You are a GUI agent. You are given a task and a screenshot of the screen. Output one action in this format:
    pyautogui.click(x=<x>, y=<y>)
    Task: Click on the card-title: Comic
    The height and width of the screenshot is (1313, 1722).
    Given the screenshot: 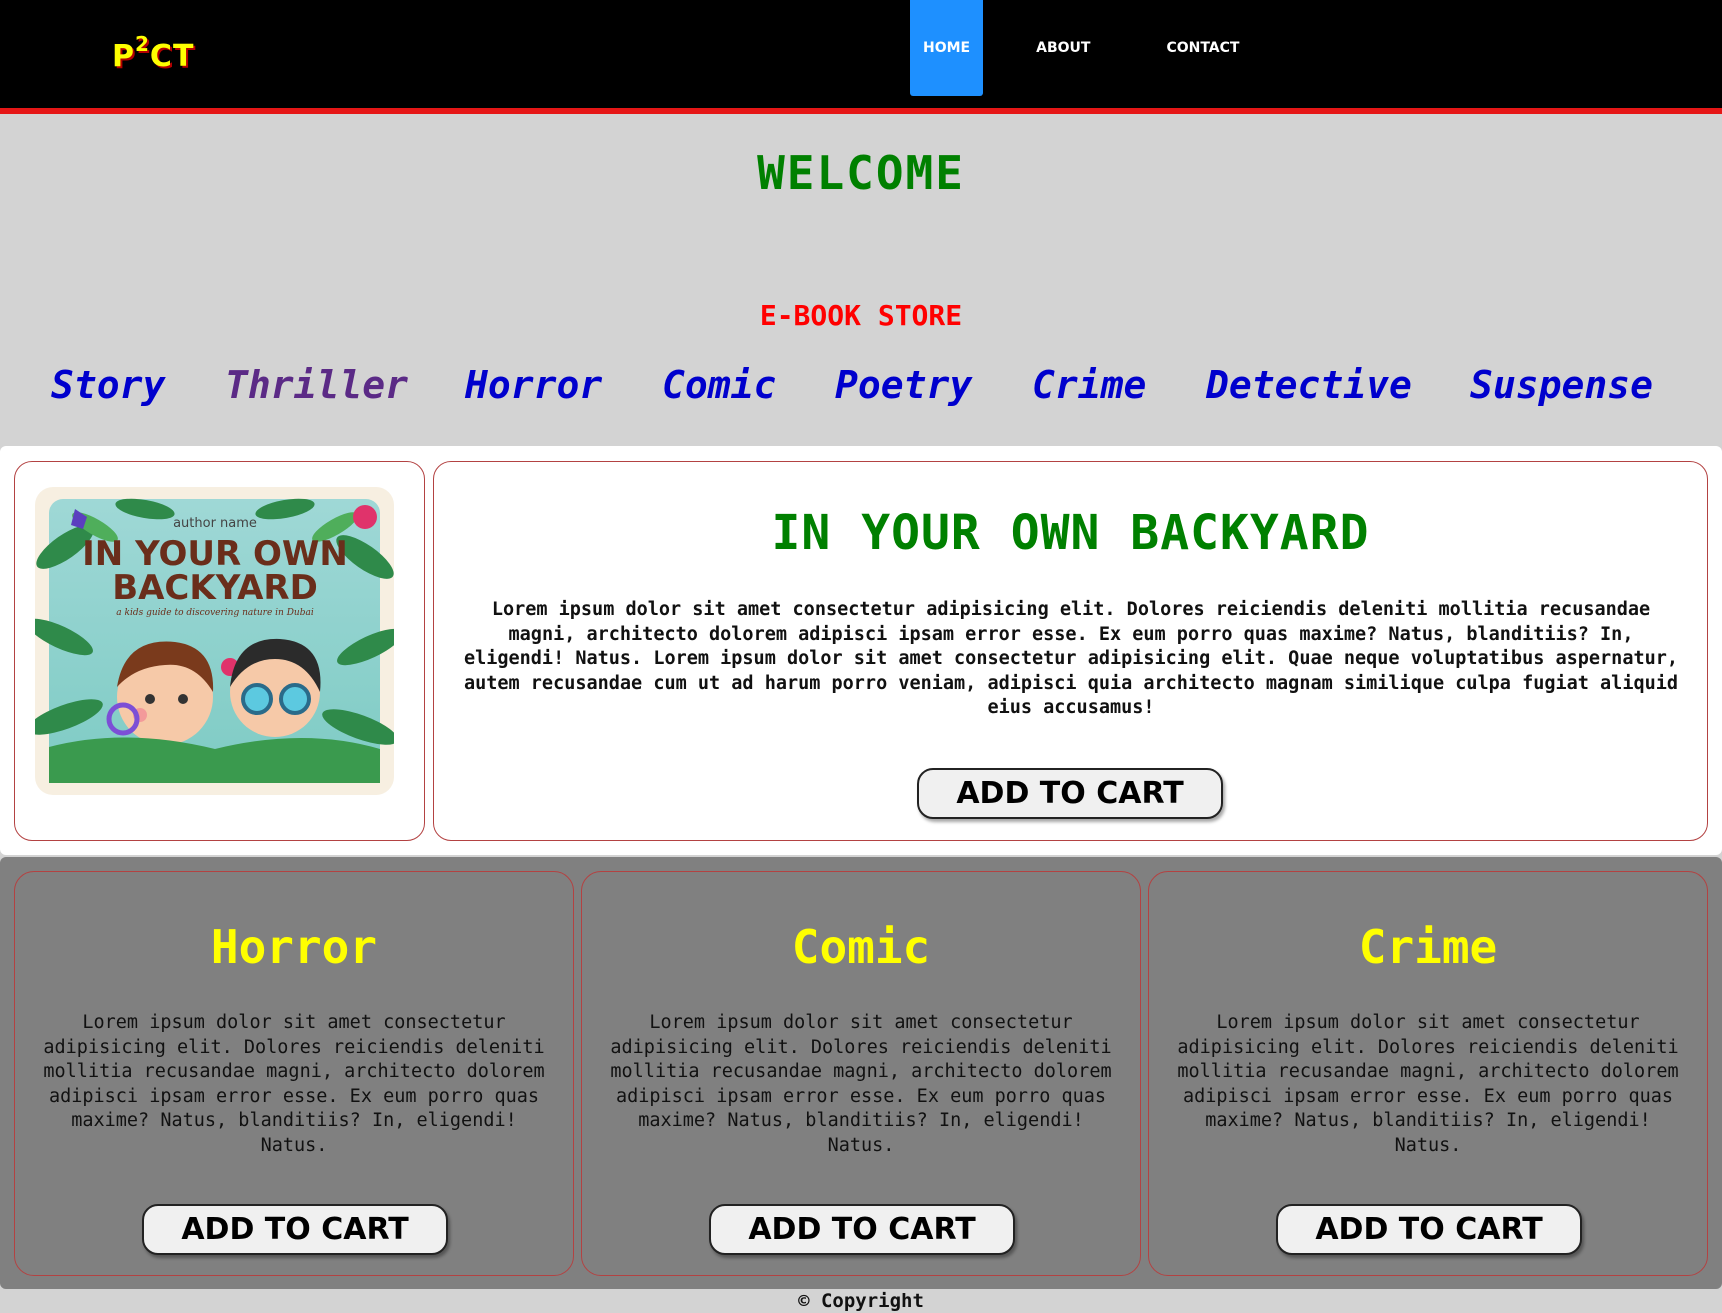 What is the action you would take?
    pyautogui.click(x=861, y=947)
    